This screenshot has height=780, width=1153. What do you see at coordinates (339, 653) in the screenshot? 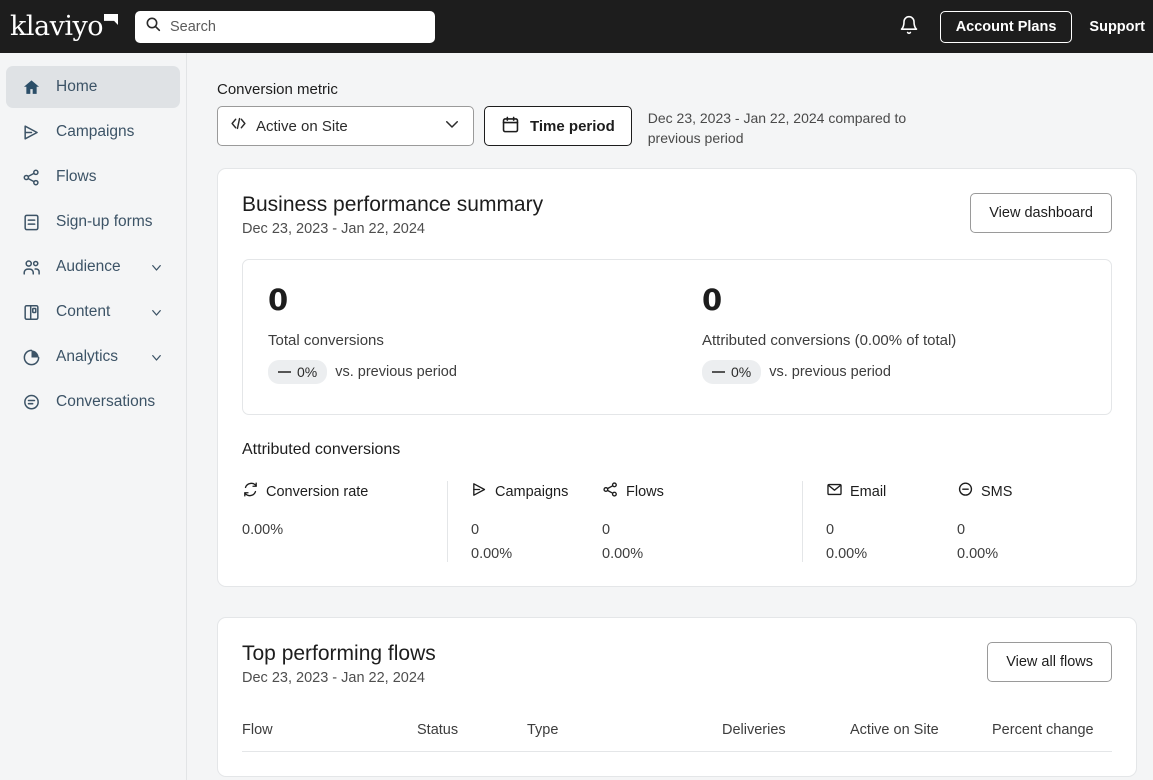
I see `flows-card-title: Top performing flows` at bounding box center [339, 653].